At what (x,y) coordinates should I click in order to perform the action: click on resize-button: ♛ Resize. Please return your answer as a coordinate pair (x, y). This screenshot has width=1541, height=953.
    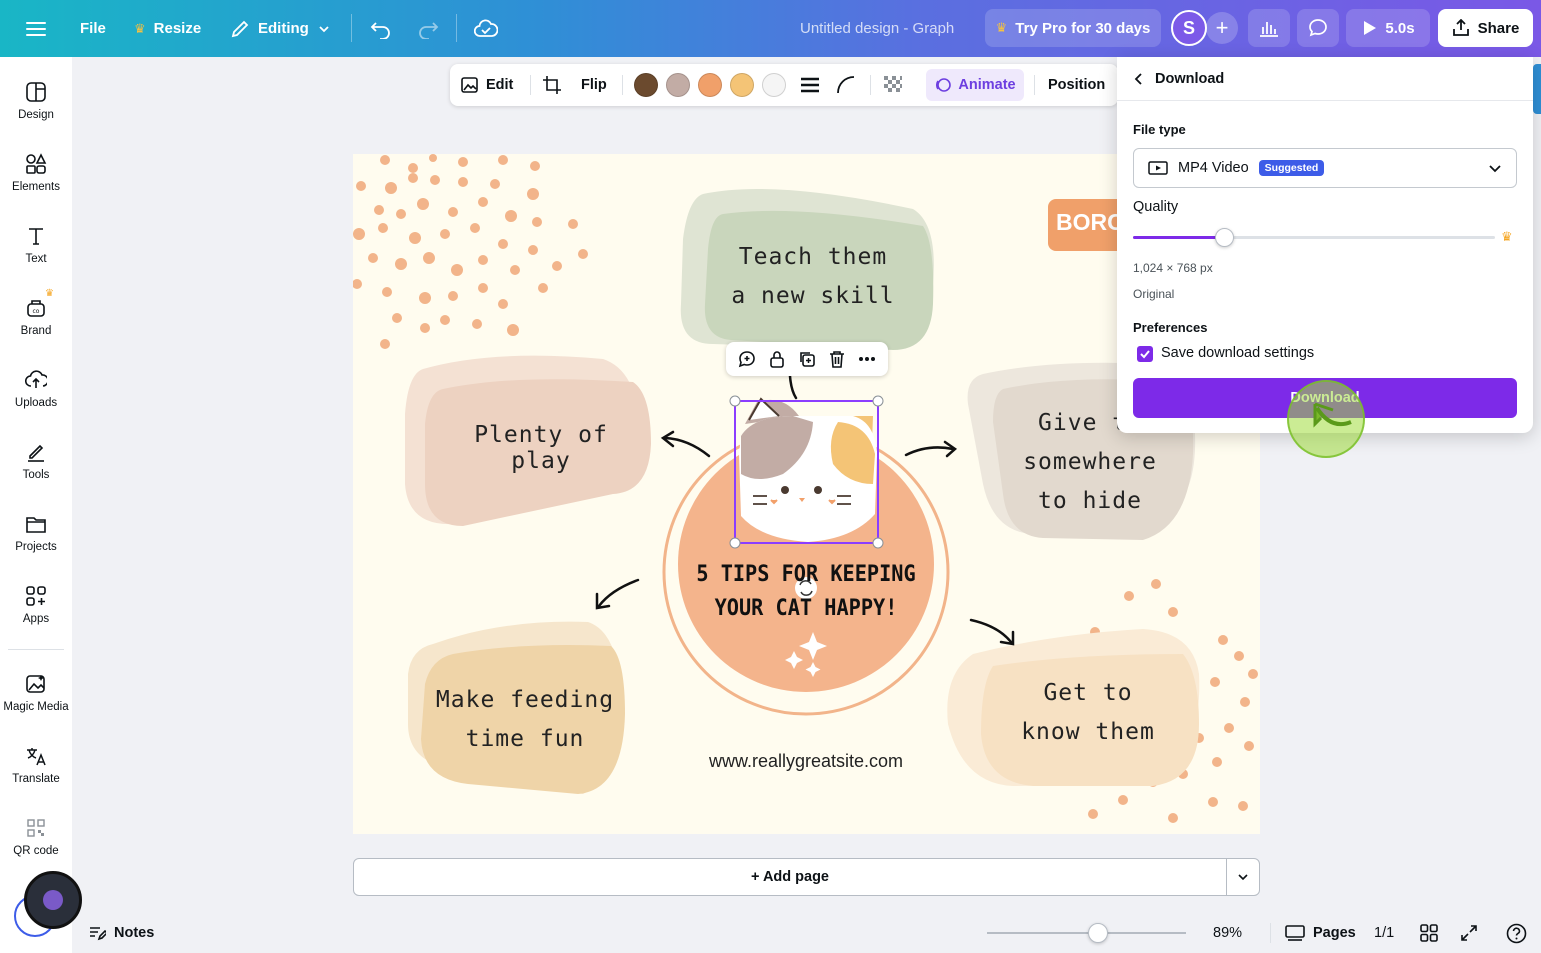
    Looking at the image, I should click on (167, 28).